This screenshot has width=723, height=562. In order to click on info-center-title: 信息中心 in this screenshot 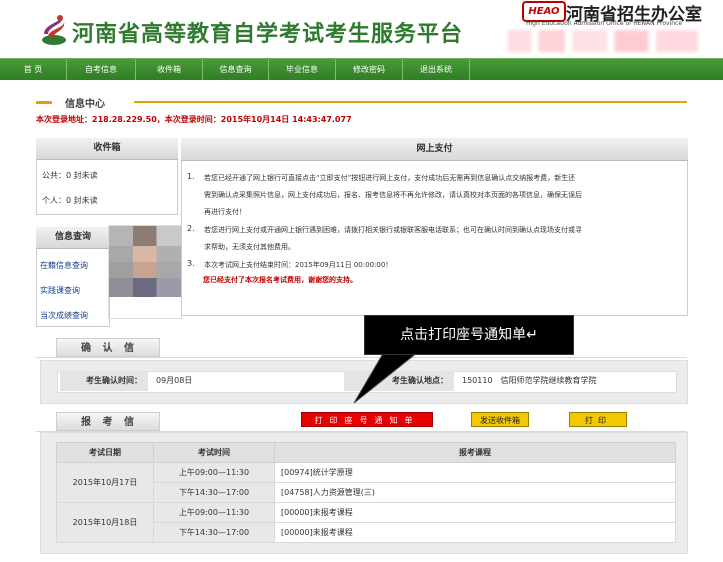, I will do `click(85, 104)`.